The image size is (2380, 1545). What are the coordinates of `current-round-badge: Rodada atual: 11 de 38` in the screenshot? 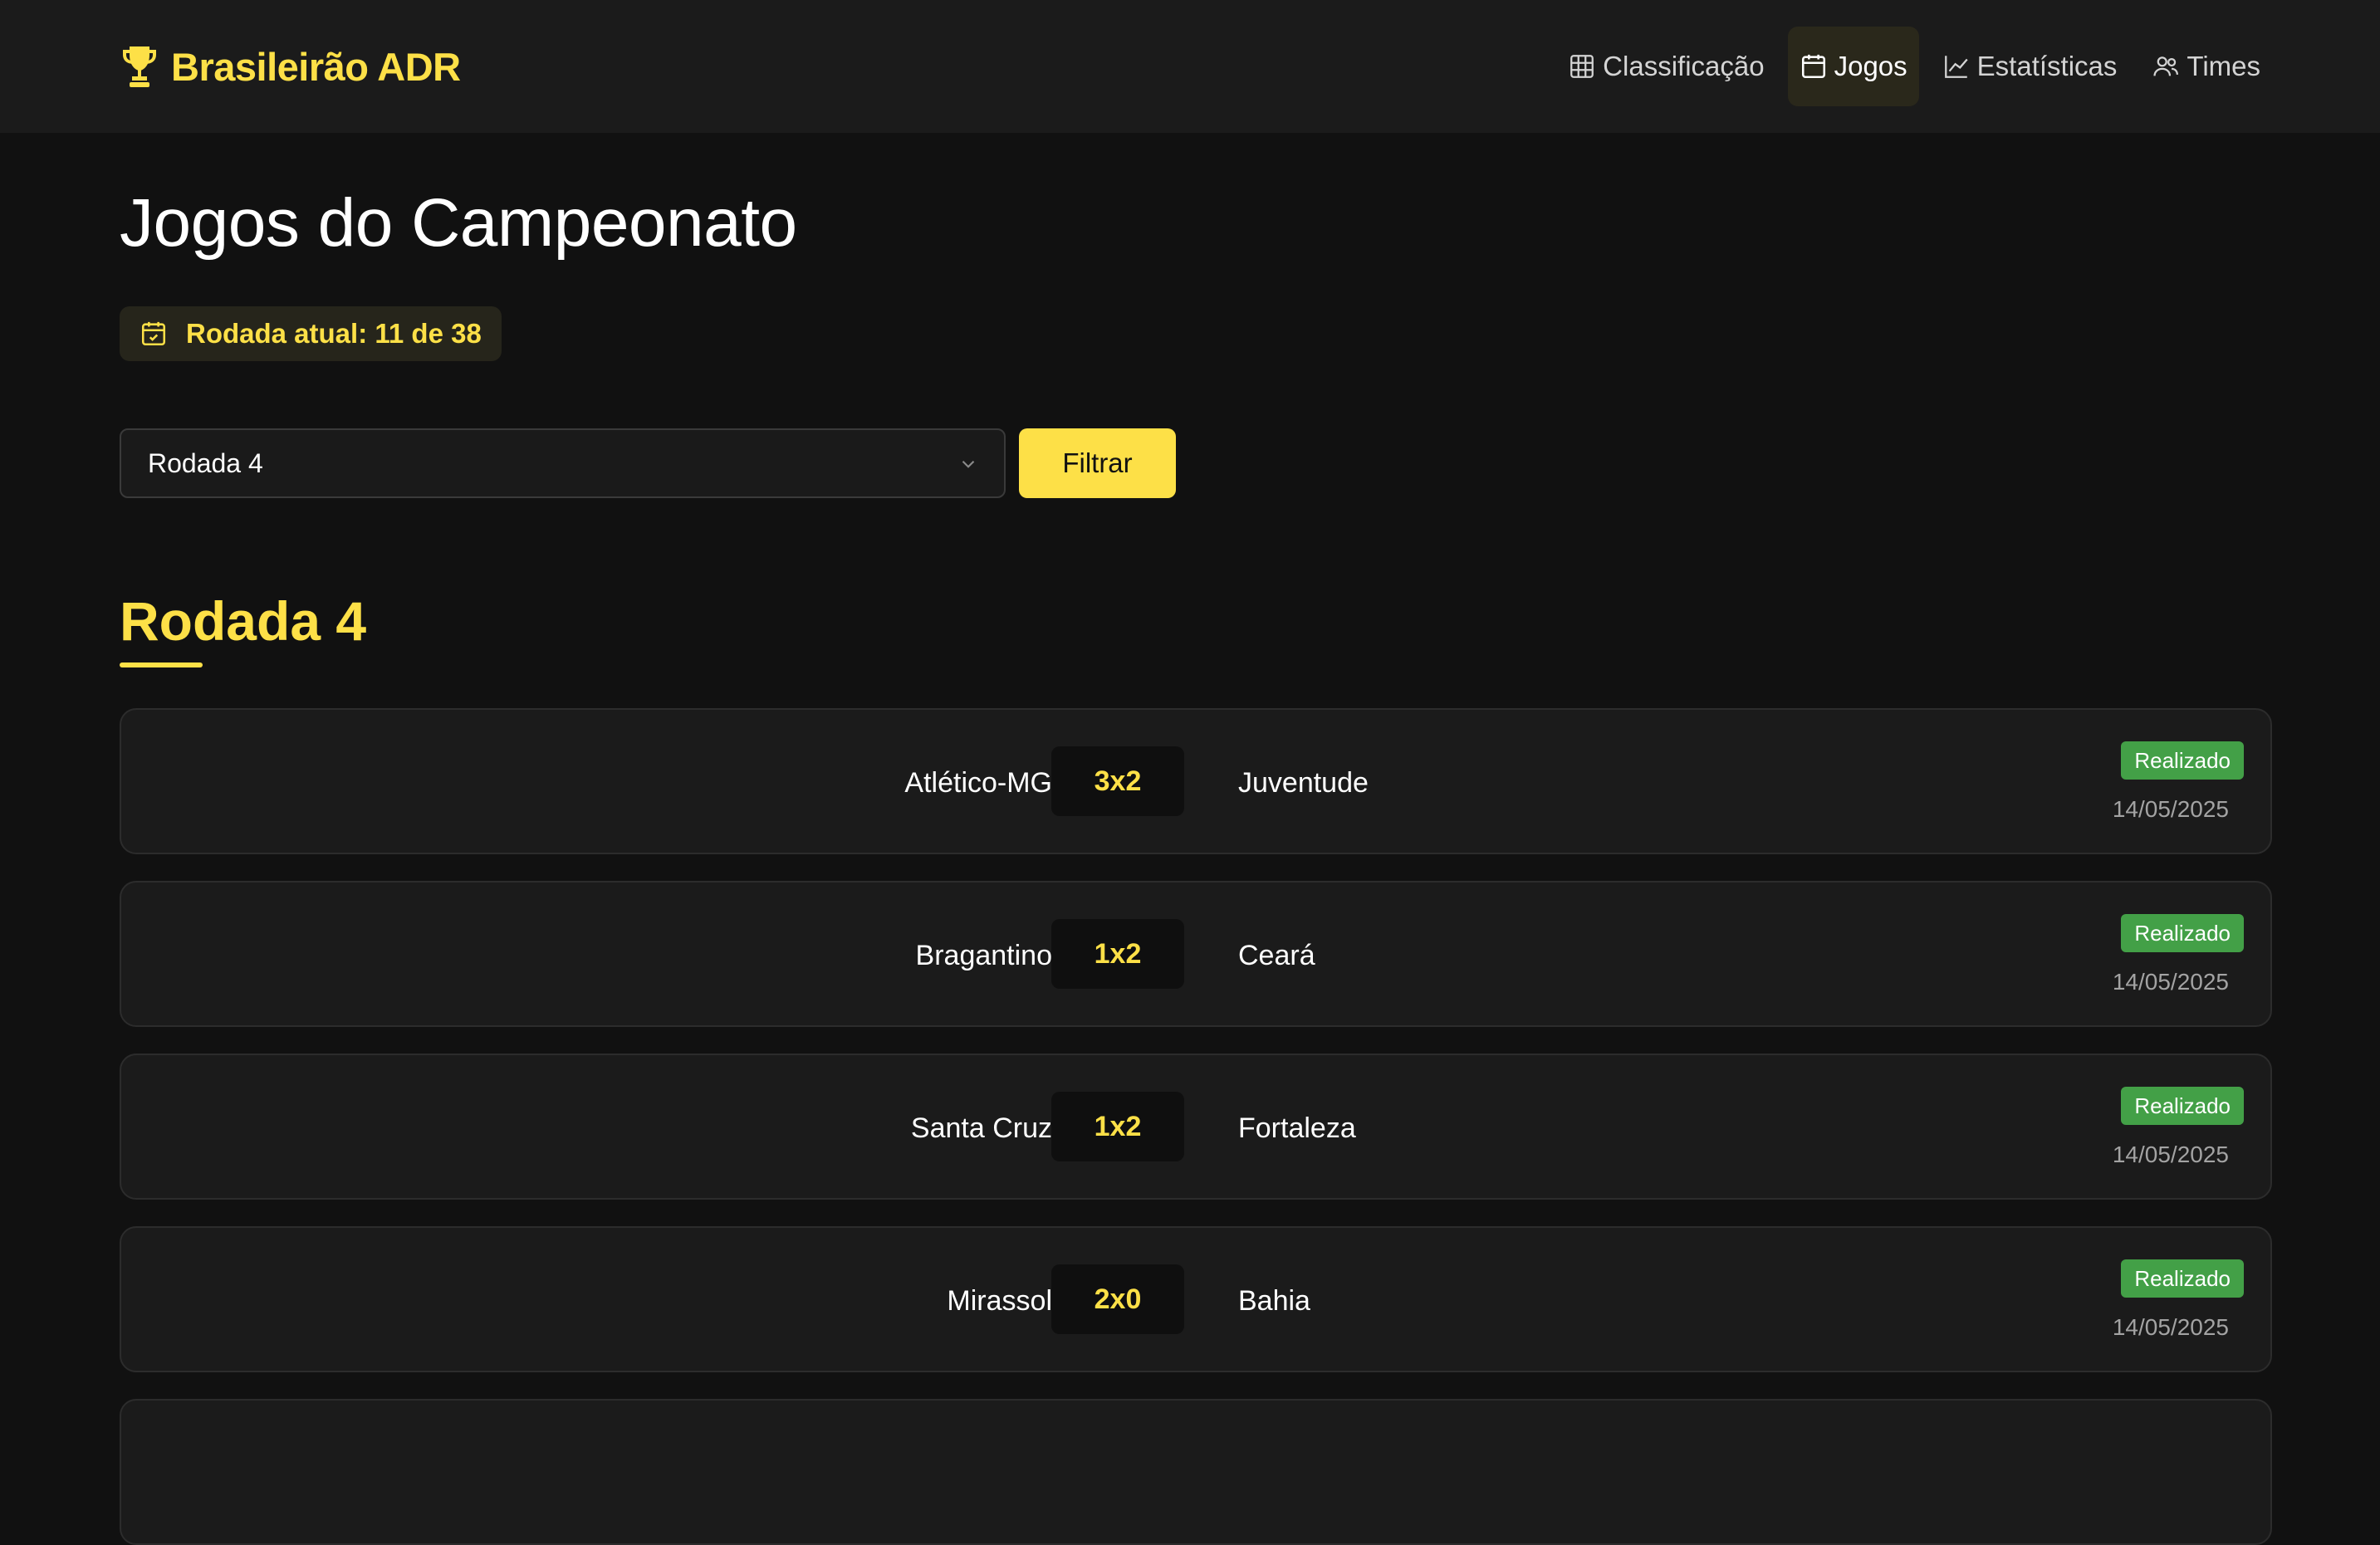 It's located at (311, 333).